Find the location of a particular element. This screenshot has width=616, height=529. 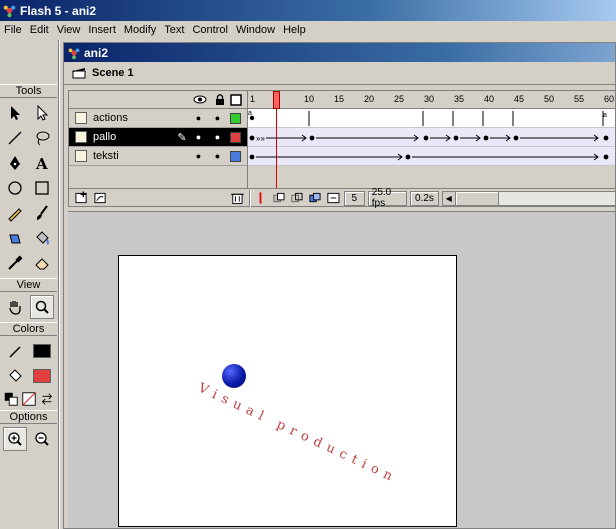

paint-bucket-tool is located at coordinates (42, 238).